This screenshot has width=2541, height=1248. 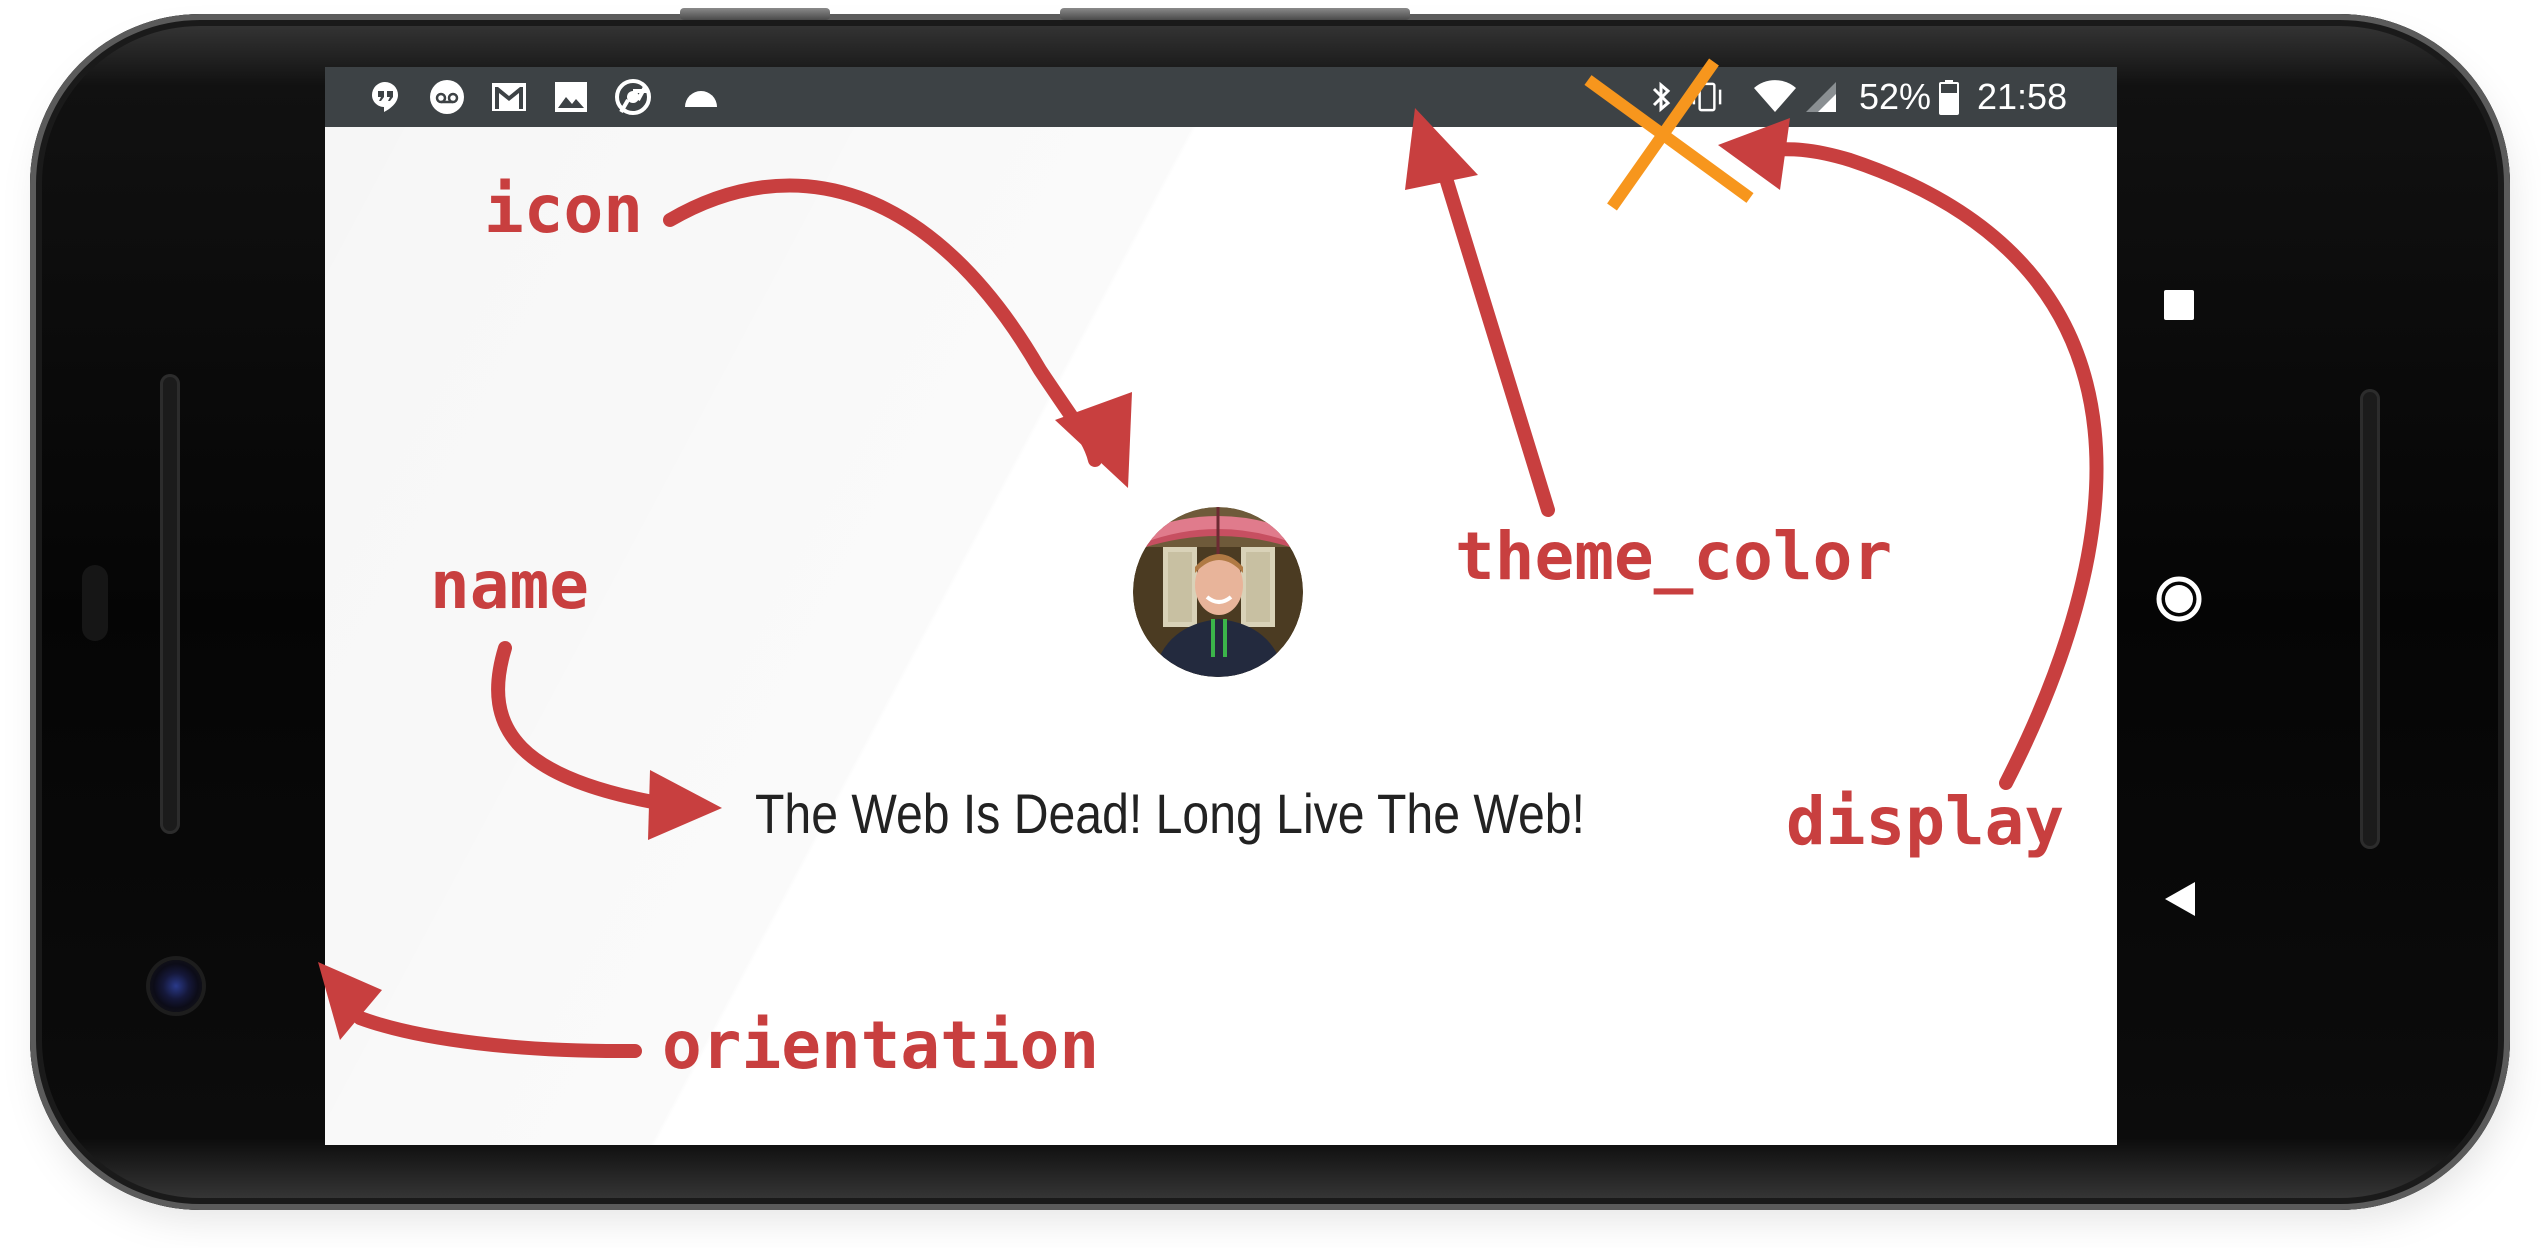 What do you see at coordinates (584, 726) in the screenshot?
I see `name-arrow` at bounding box center [584, 726].